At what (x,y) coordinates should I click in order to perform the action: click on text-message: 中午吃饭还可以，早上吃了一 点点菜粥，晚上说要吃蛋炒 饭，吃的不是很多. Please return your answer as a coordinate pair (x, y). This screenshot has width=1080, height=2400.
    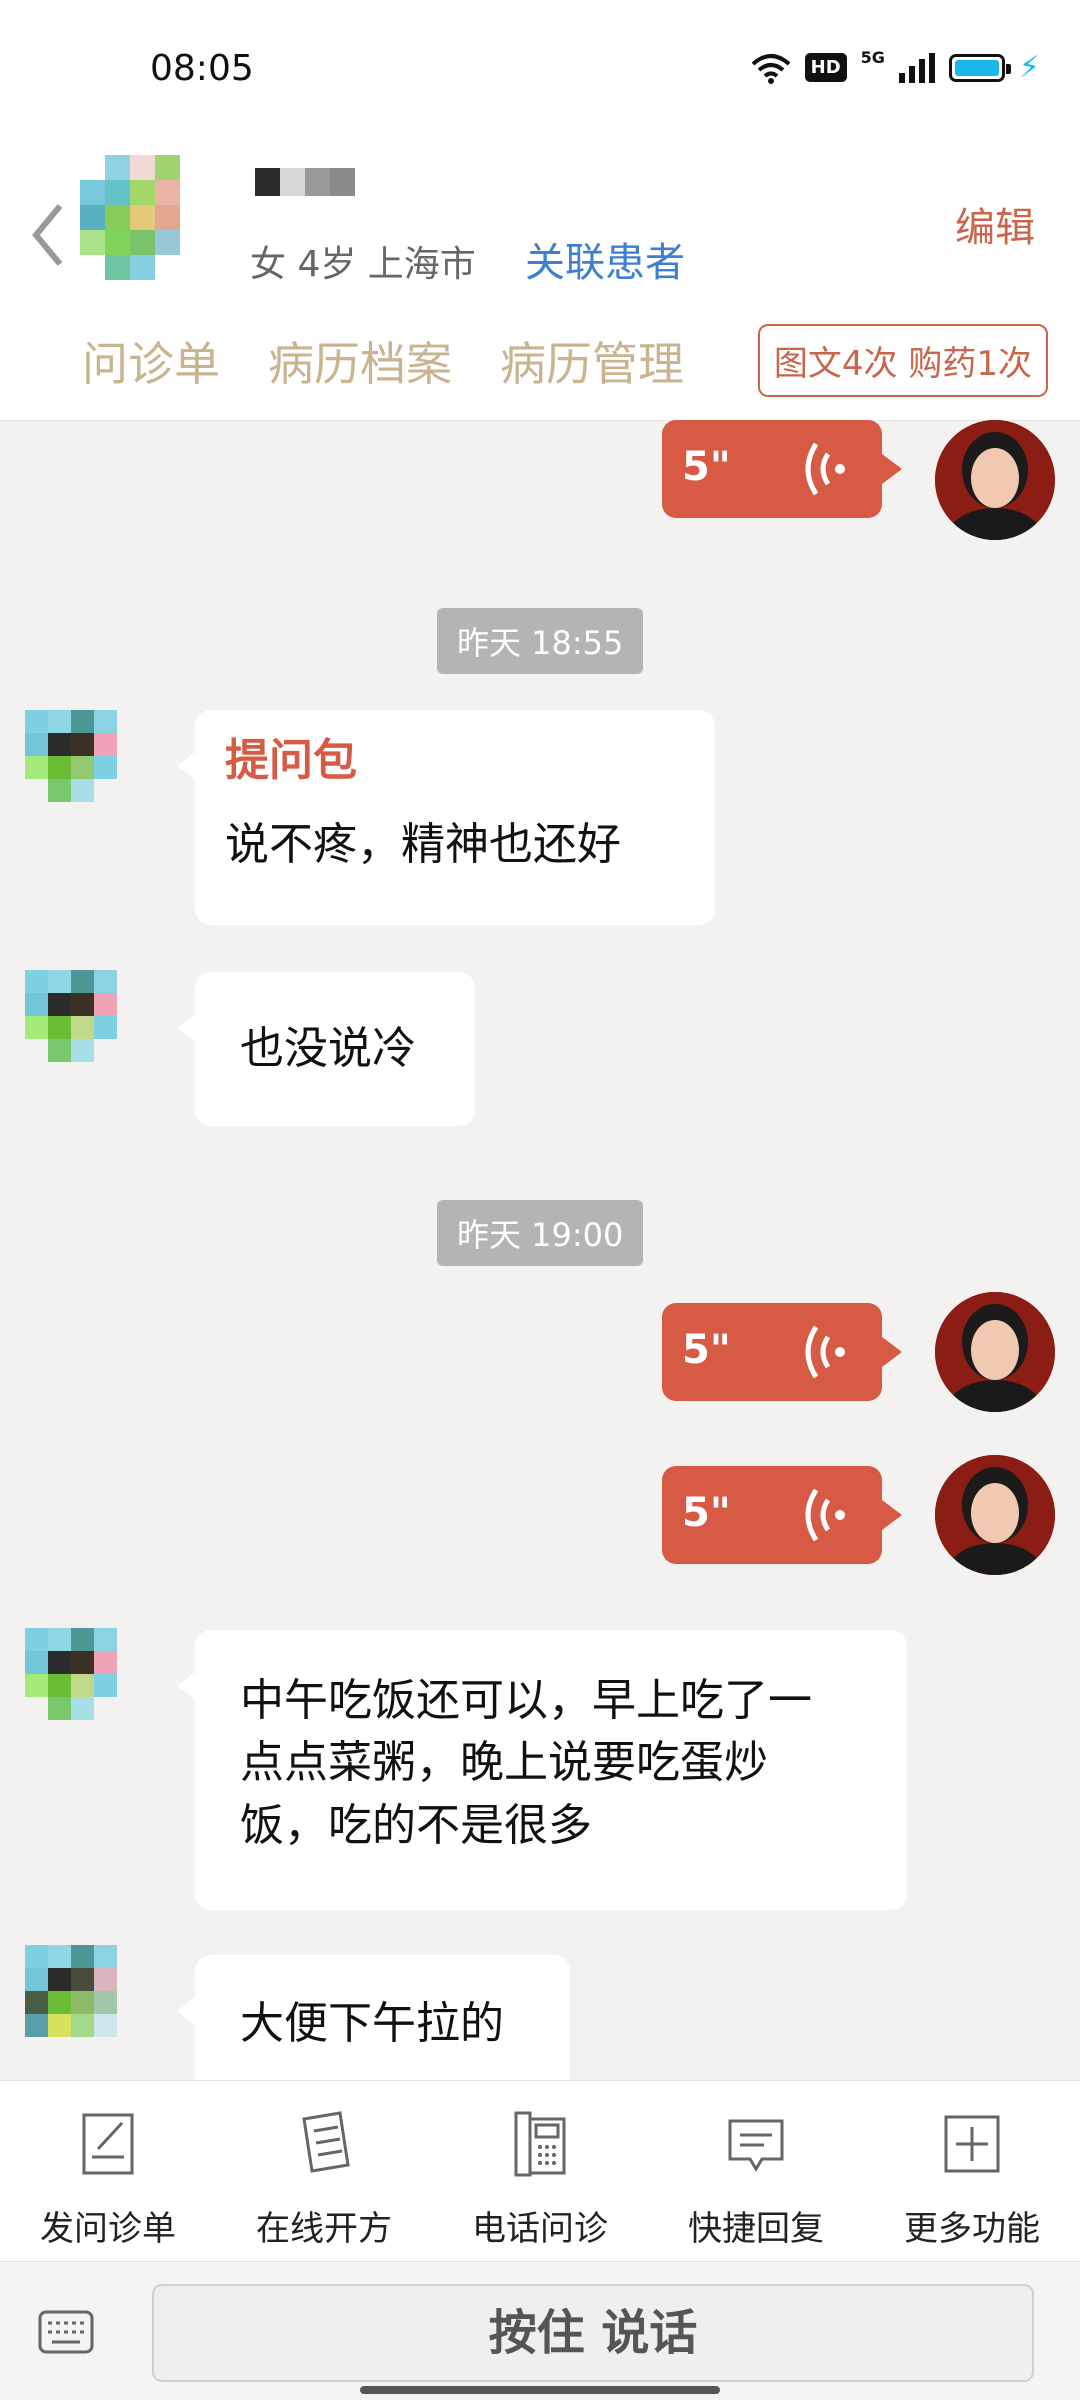
    Looking at the image, I should click on (542, 1770).